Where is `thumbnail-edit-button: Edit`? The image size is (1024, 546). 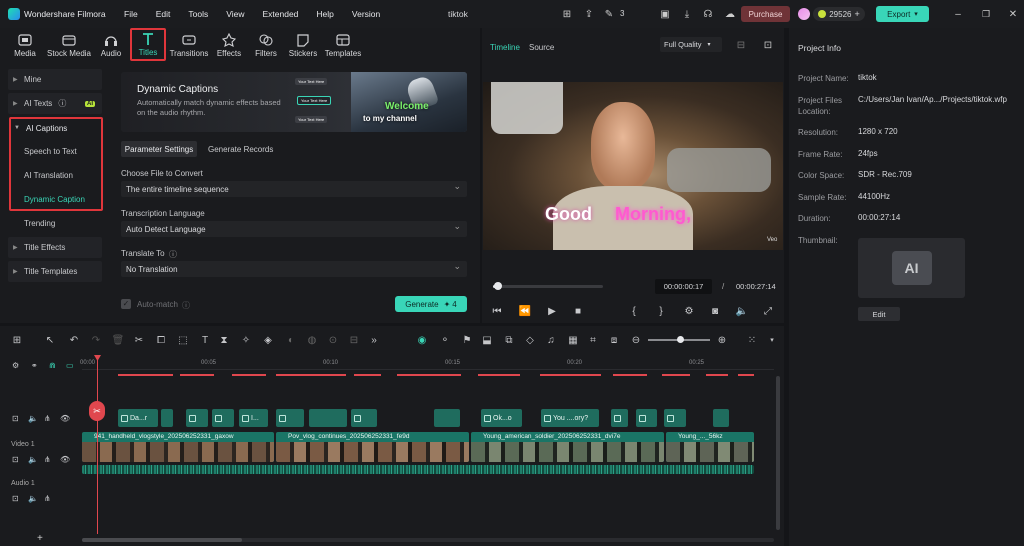
thumbnail-edit-button: Edit is located at coordinates (879, 314).